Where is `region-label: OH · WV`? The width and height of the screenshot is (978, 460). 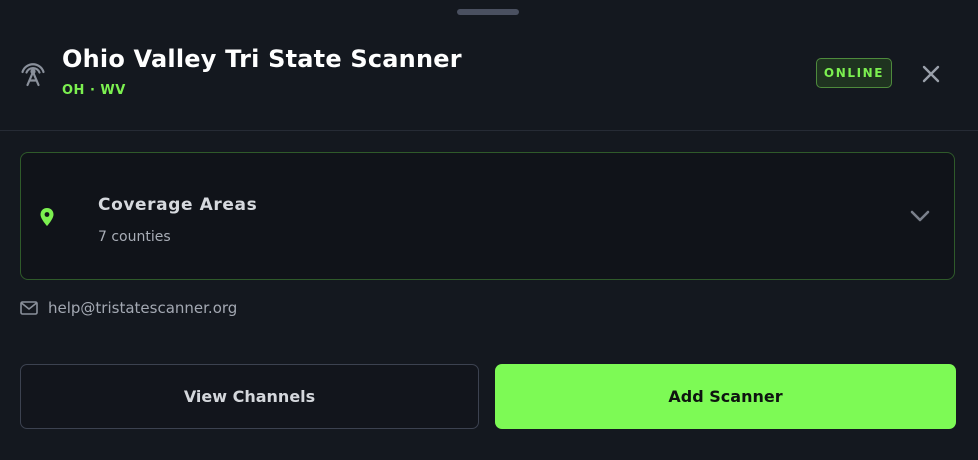
region-label: OH · WV is located at coordinates (94, 90).